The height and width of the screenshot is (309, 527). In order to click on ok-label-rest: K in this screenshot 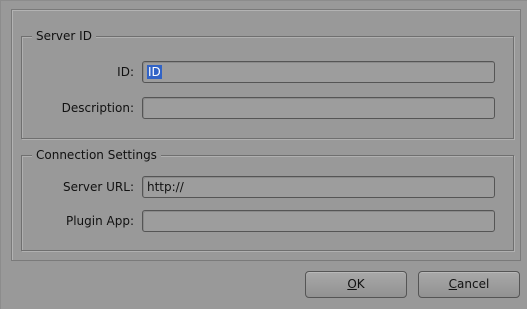, I will do `click(360, 284)`.